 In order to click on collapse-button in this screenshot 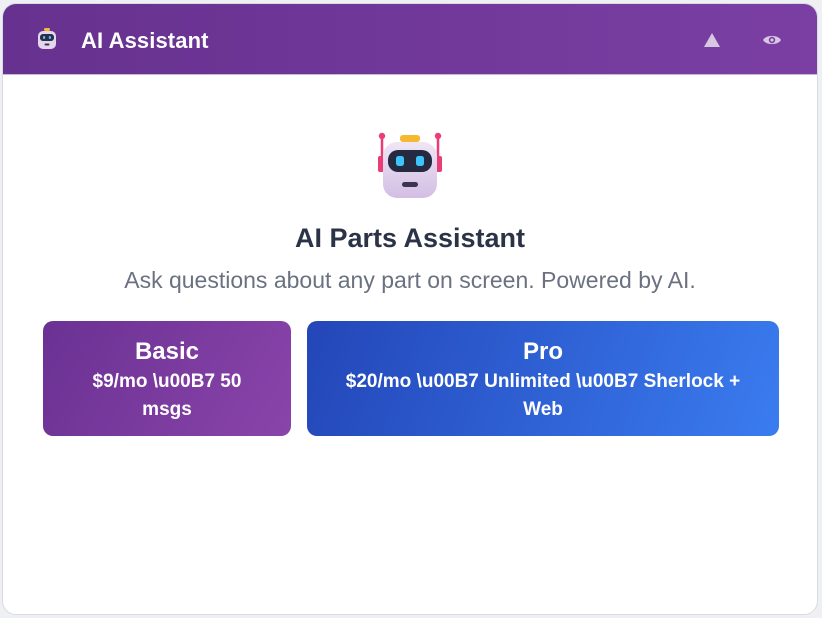, I will do `click(712, 40)`.